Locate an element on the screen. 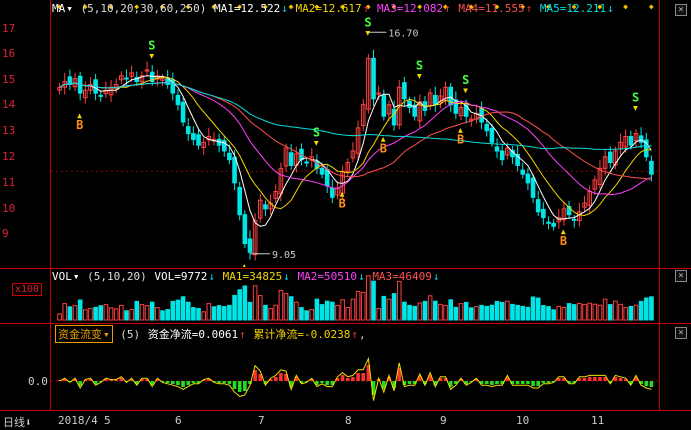 This screenshot has height=430, width=691. indicator-value: MA4=11.555 is located at coordinates (491, 8).